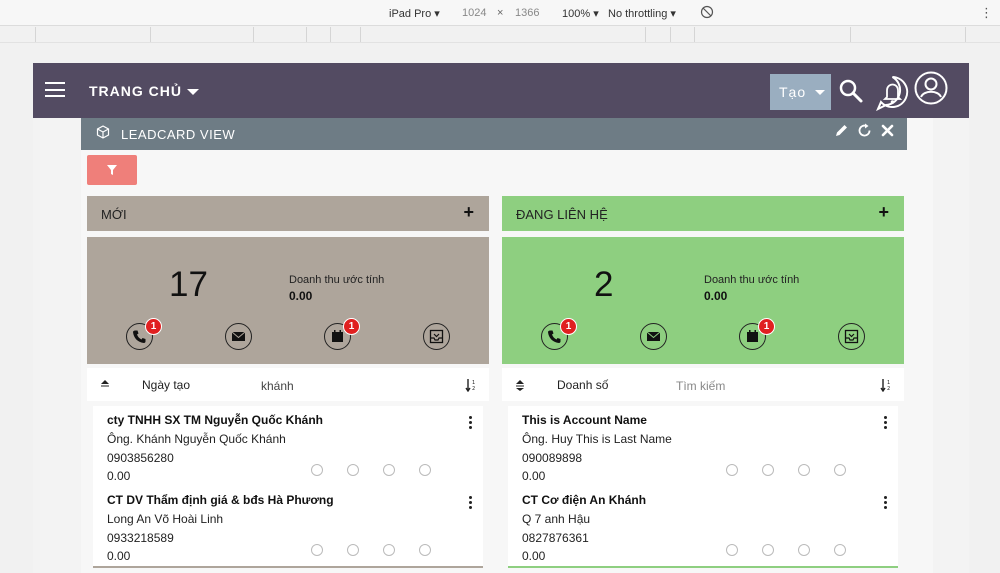 The image size is (1000, 573). What do you see at coordinates (703, 213) in the screenshot?
I see `column-header: ĐANG LIÊN HỆ +` at bounding box center [703, 213].